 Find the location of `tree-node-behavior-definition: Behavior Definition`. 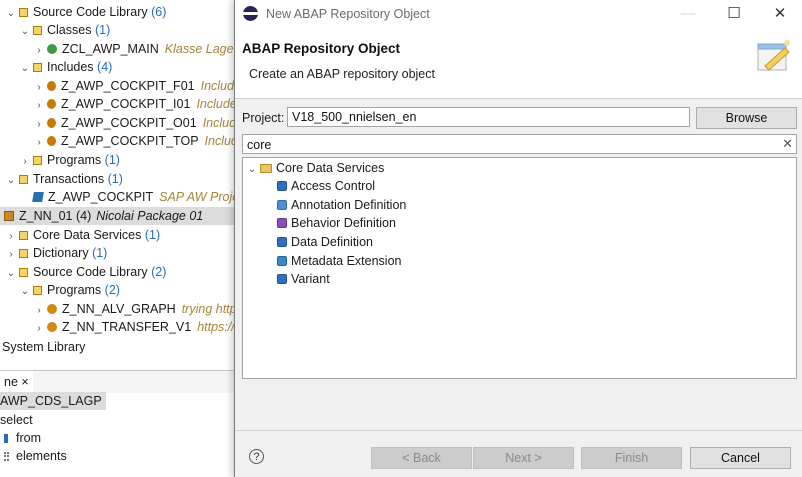

tree-node-behavior-definition: Behavior Definition is located at coordinates (336, 223).